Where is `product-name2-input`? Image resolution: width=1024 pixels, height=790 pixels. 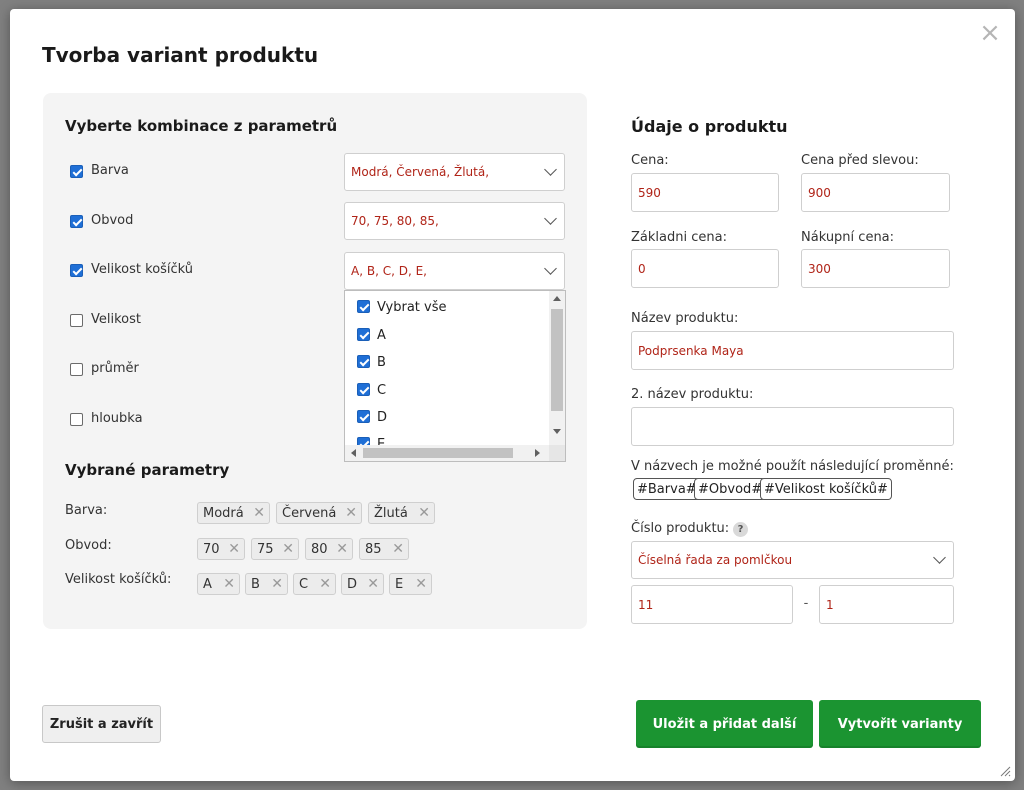
product-name2-input is located at coordinates (792, 426).